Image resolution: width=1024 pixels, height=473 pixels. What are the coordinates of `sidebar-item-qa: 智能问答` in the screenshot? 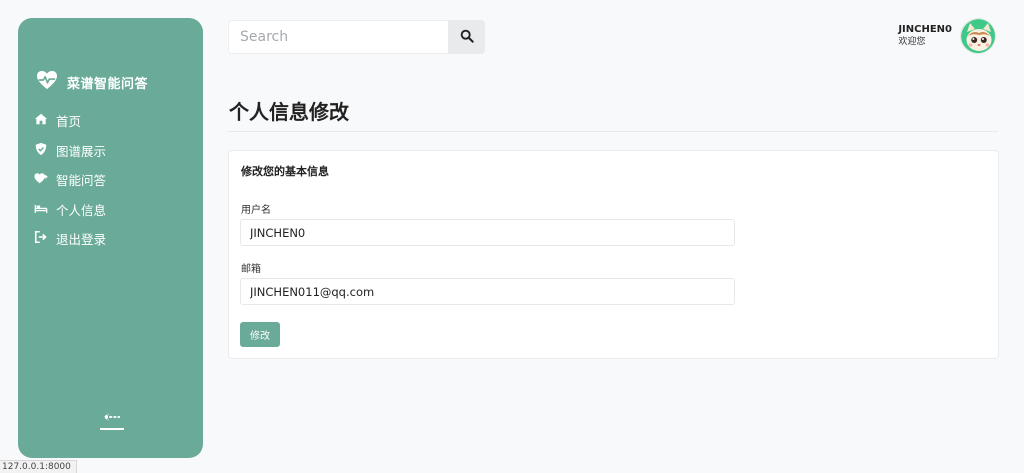 It's located at (114, 180).